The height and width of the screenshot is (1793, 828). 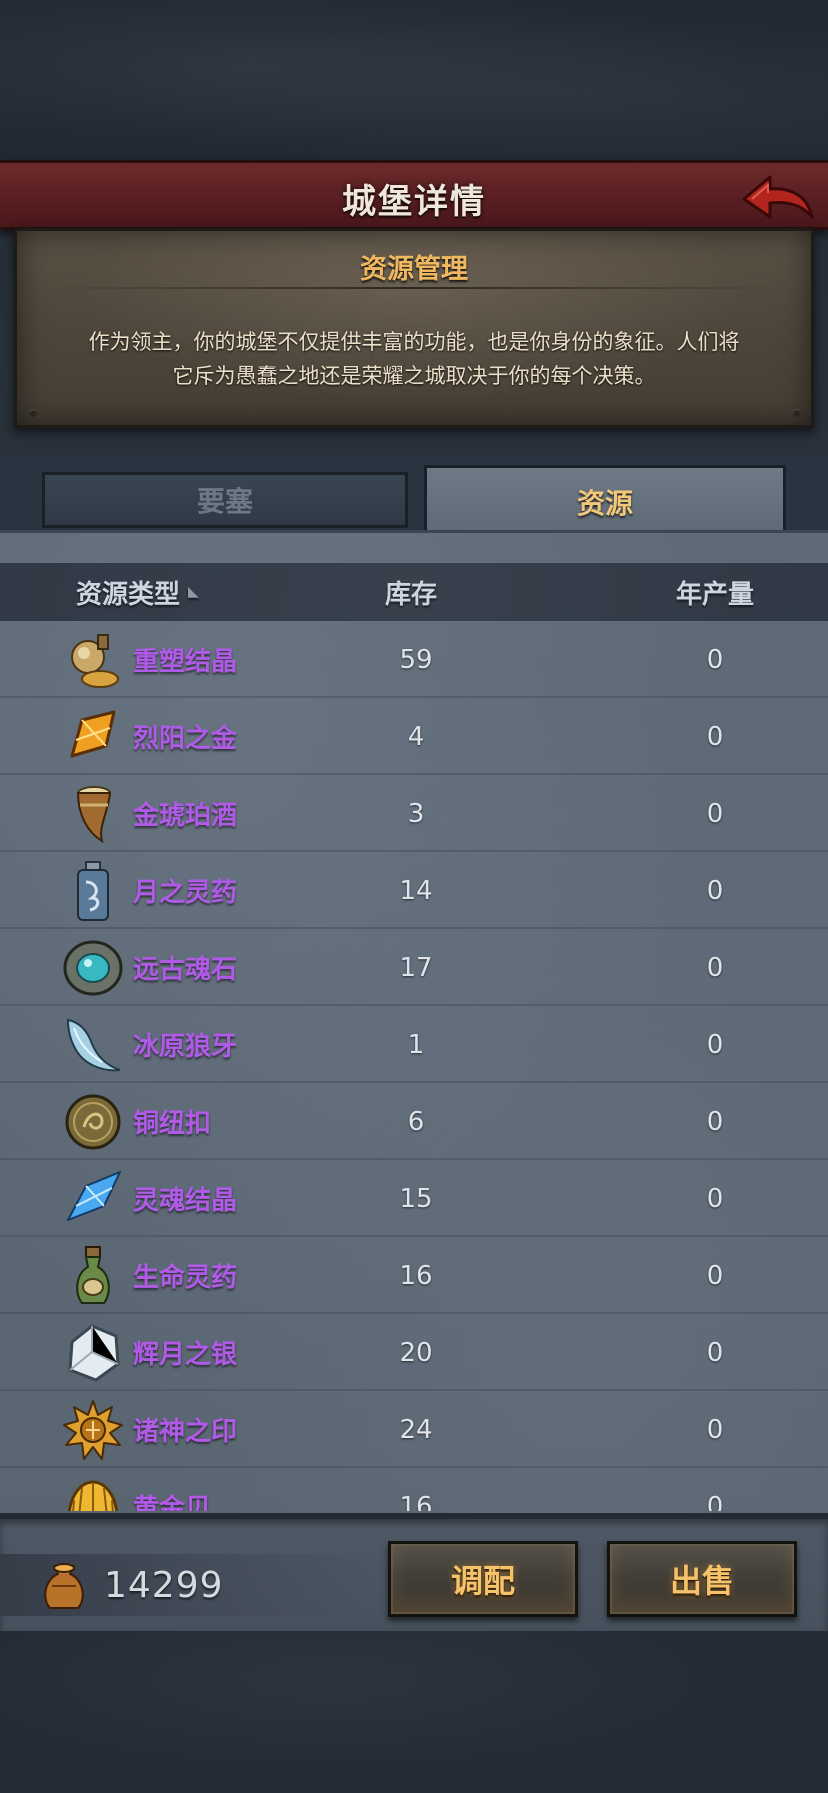 I want to click on table-row: 冰原狼牙 1 0, so click(x=414, y=1044).